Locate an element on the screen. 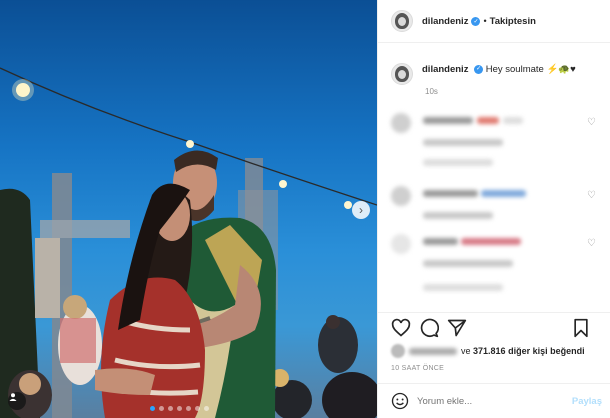 The height and width of the screenshot is (418, 610). send-icon is located at coordinates (457, 328).